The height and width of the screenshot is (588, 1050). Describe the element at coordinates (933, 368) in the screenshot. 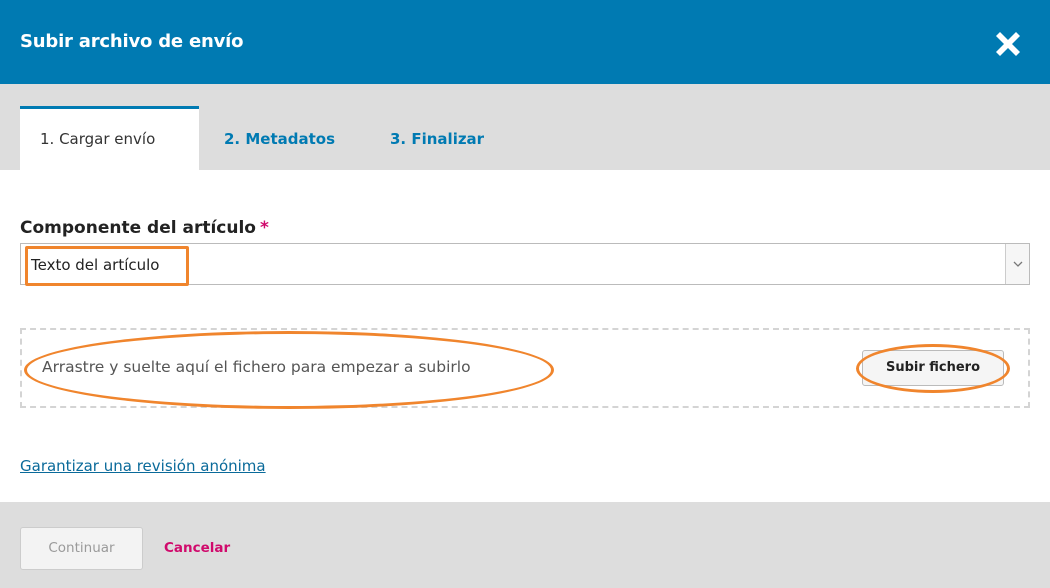

I see `upload-file-button: Subir fichero` at that location.